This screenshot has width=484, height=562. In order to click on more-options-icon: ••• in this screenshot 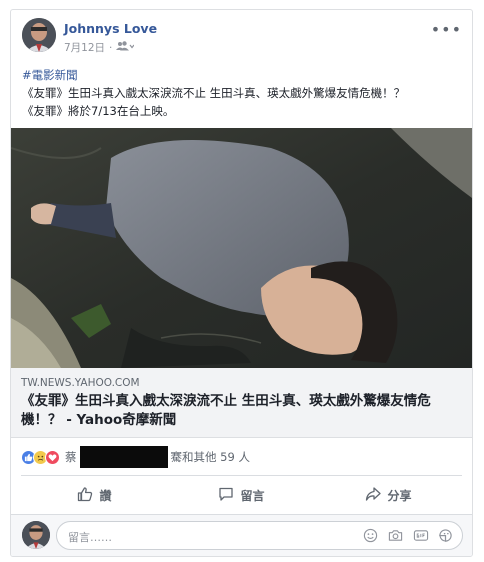, I will do `click(446, 29)`.